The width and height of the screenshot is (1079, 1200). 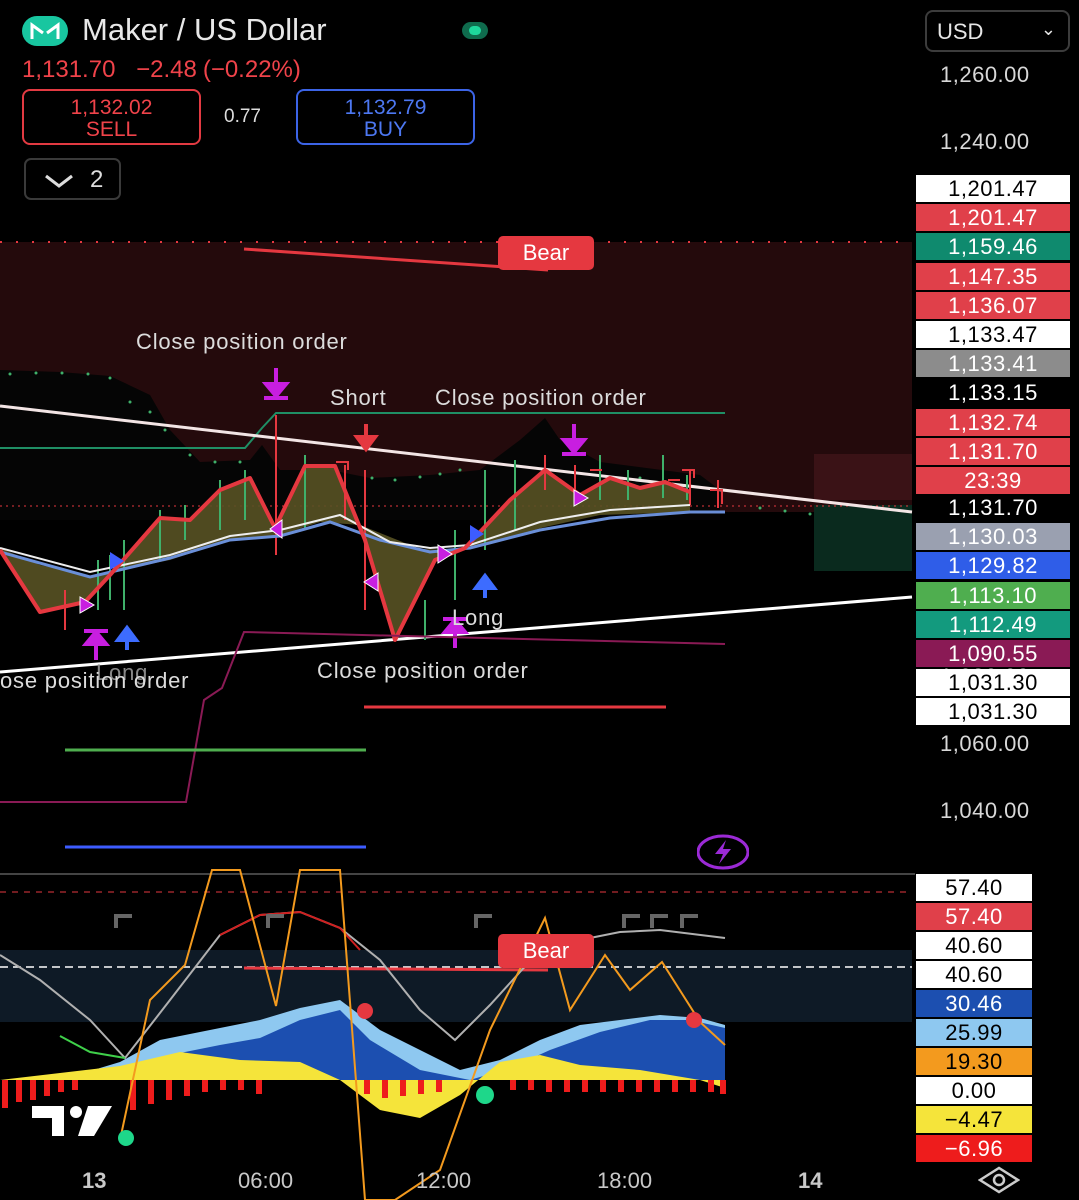 I want to click on oscillator-tag: 0.00, so click(x=974, y=1090).